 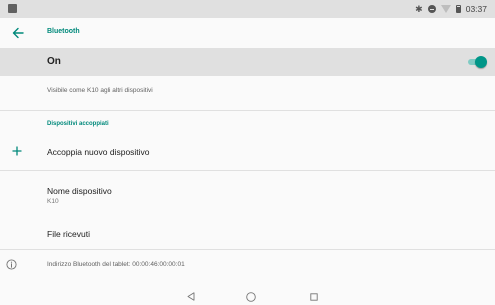 I want to click on page-title: Bluetooth, so click(x=63, y=31).